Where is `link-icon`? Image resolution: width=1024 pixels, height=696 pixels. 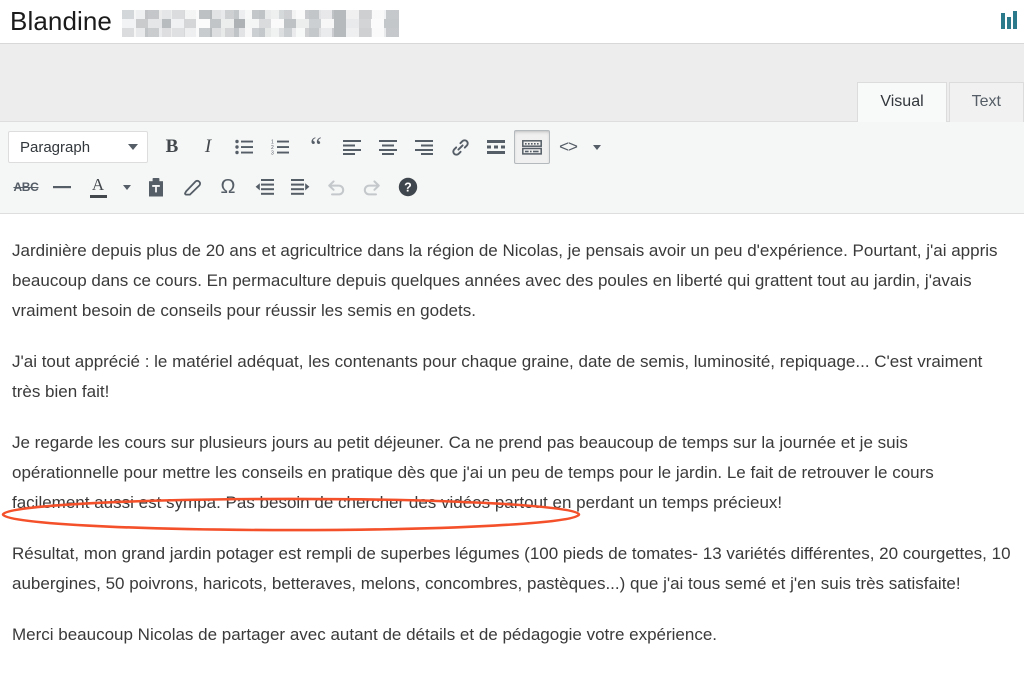
link-icon is located at coordinates (460, 147).